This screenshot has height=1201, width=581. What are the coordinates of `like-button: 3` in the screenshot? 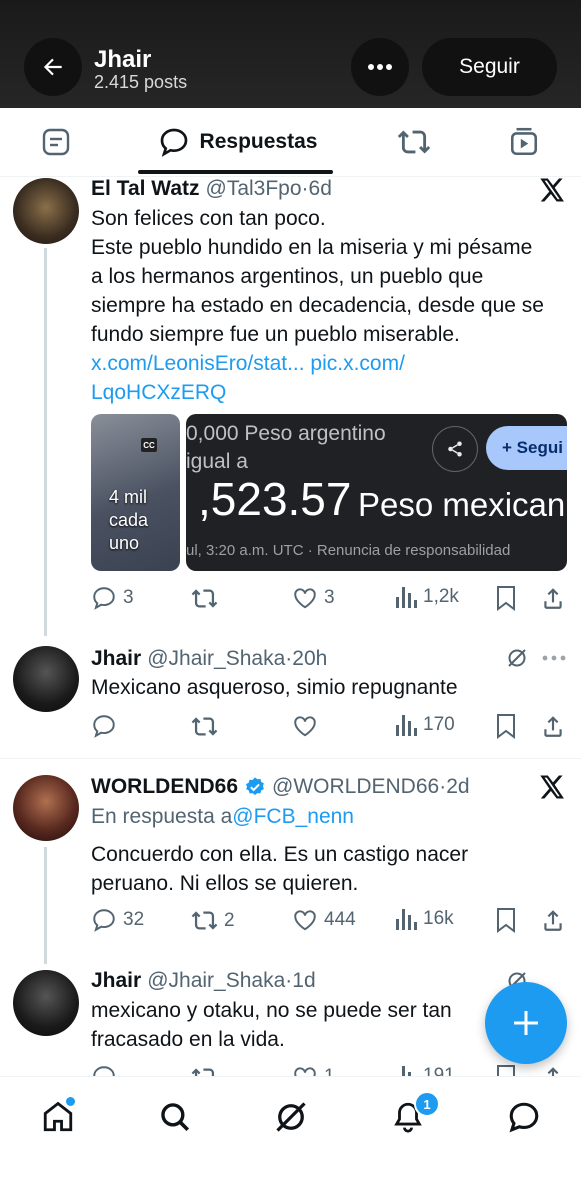 It's located at (313, 598).